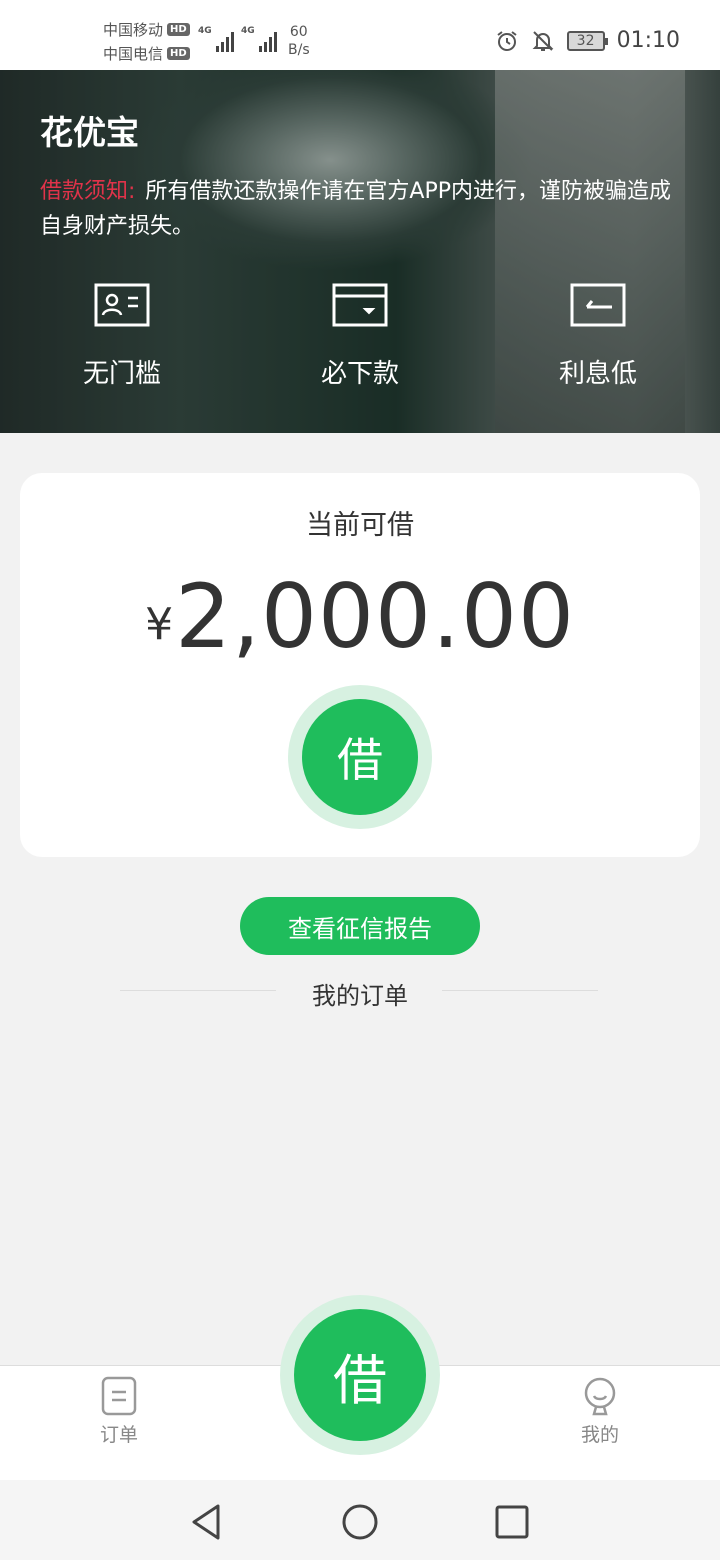 Image resolution: width=720 pixels, height=1560 pixels. I want to click on feature-low-interest: 利息低, so click(598, 336).